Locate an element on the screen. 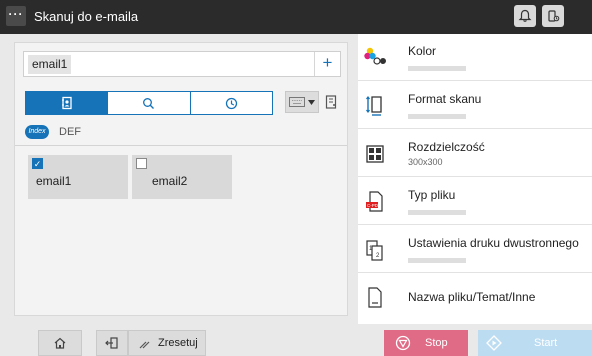  search-mode-tabs is located at coordinates (149, 103).